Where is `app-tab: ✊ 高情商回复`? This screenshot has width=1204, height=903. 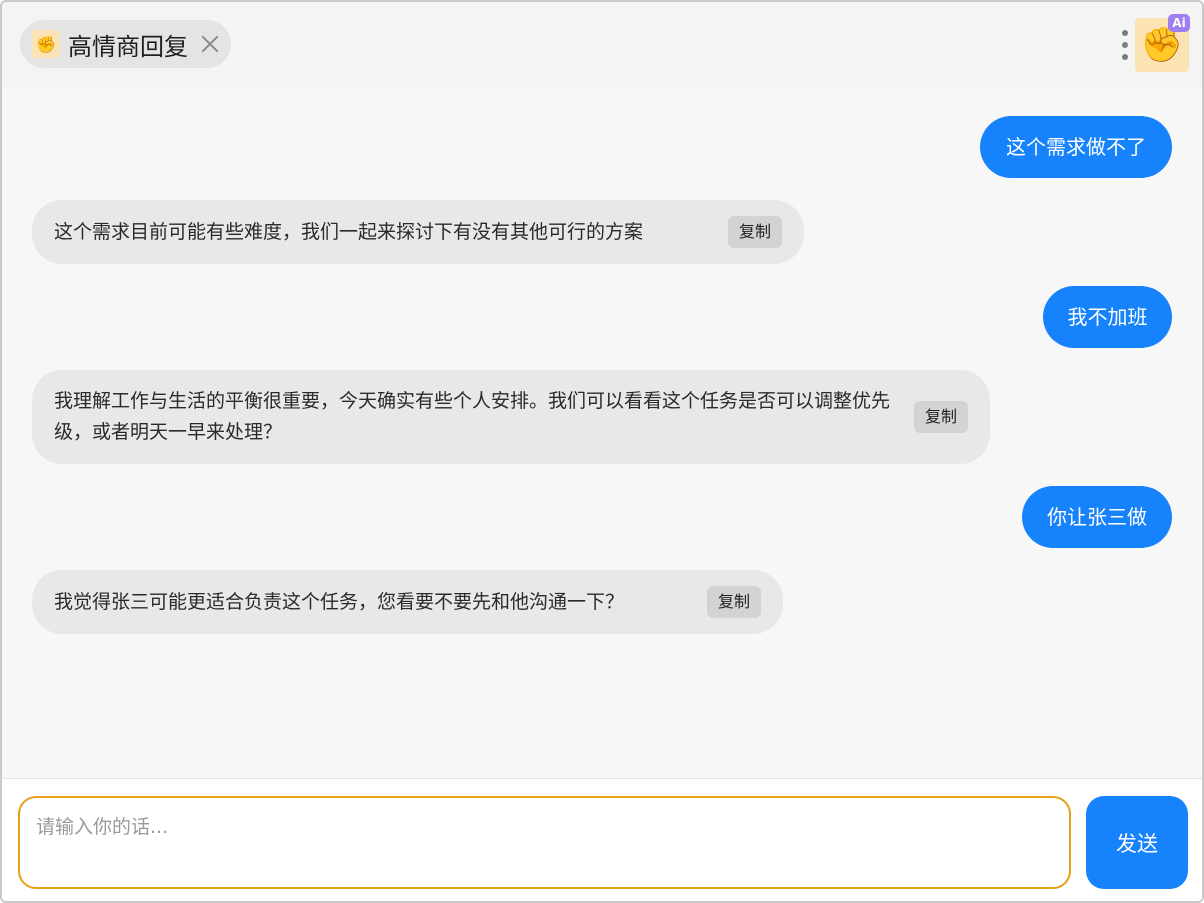 app-tab: ✊ 高情商回复 is located at coordinates (125, 44).